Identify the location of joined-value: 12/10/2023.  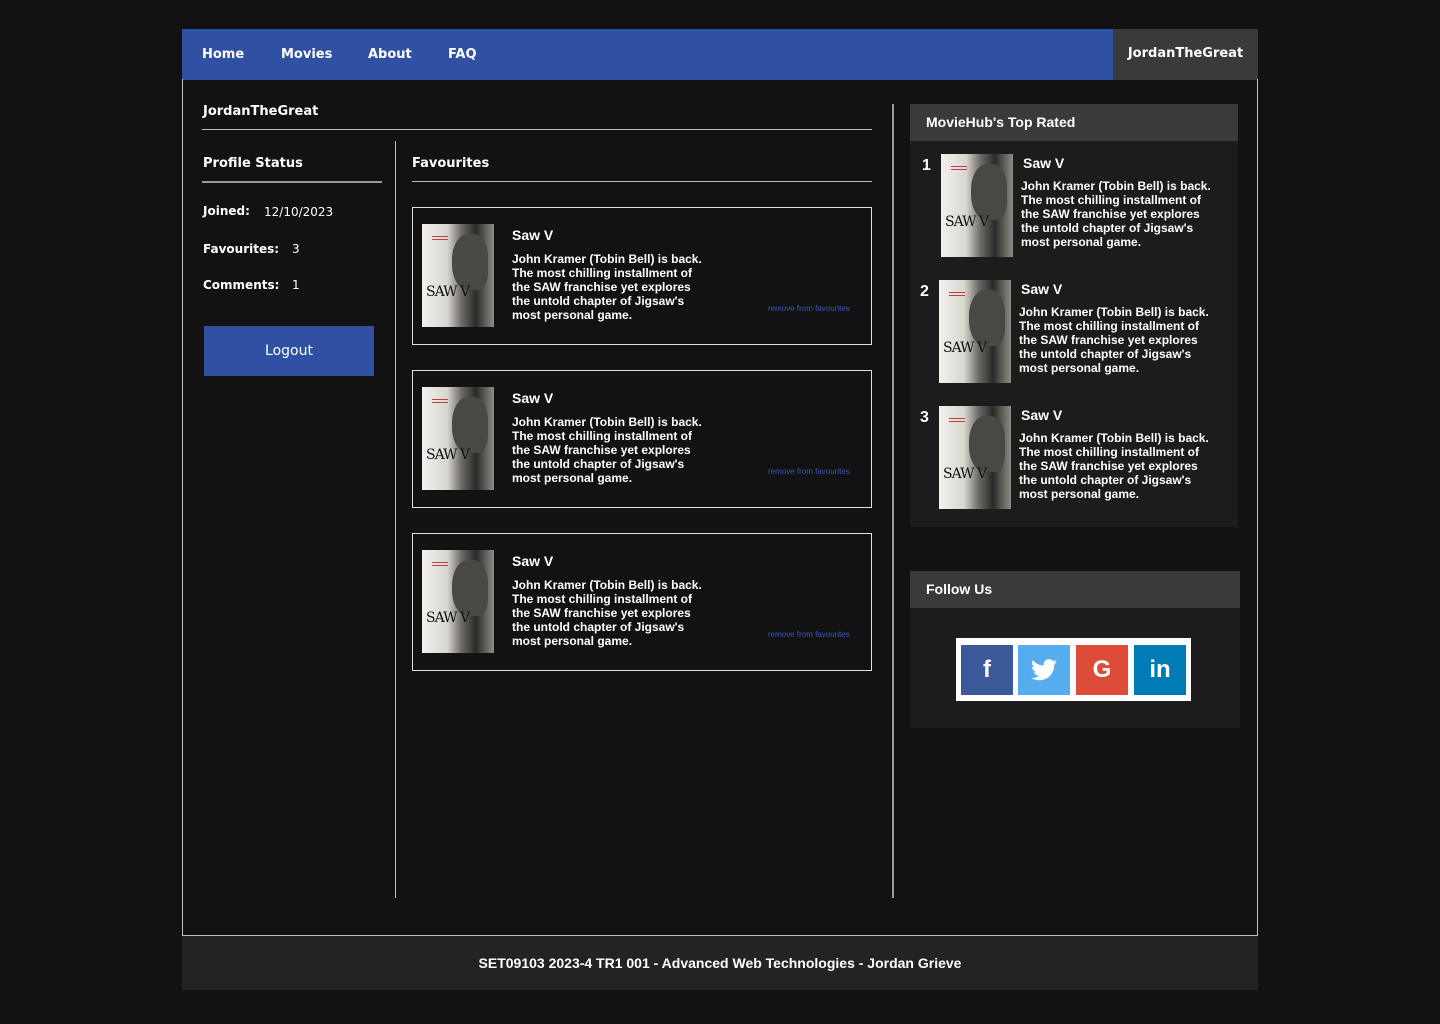
(299, 212).